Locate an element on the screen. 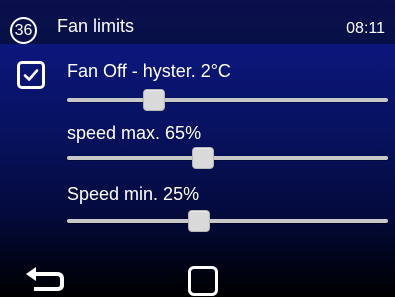 The width and height of the screenshot is (395, 297). checkmark-icon is located at coordinates (31, 75).